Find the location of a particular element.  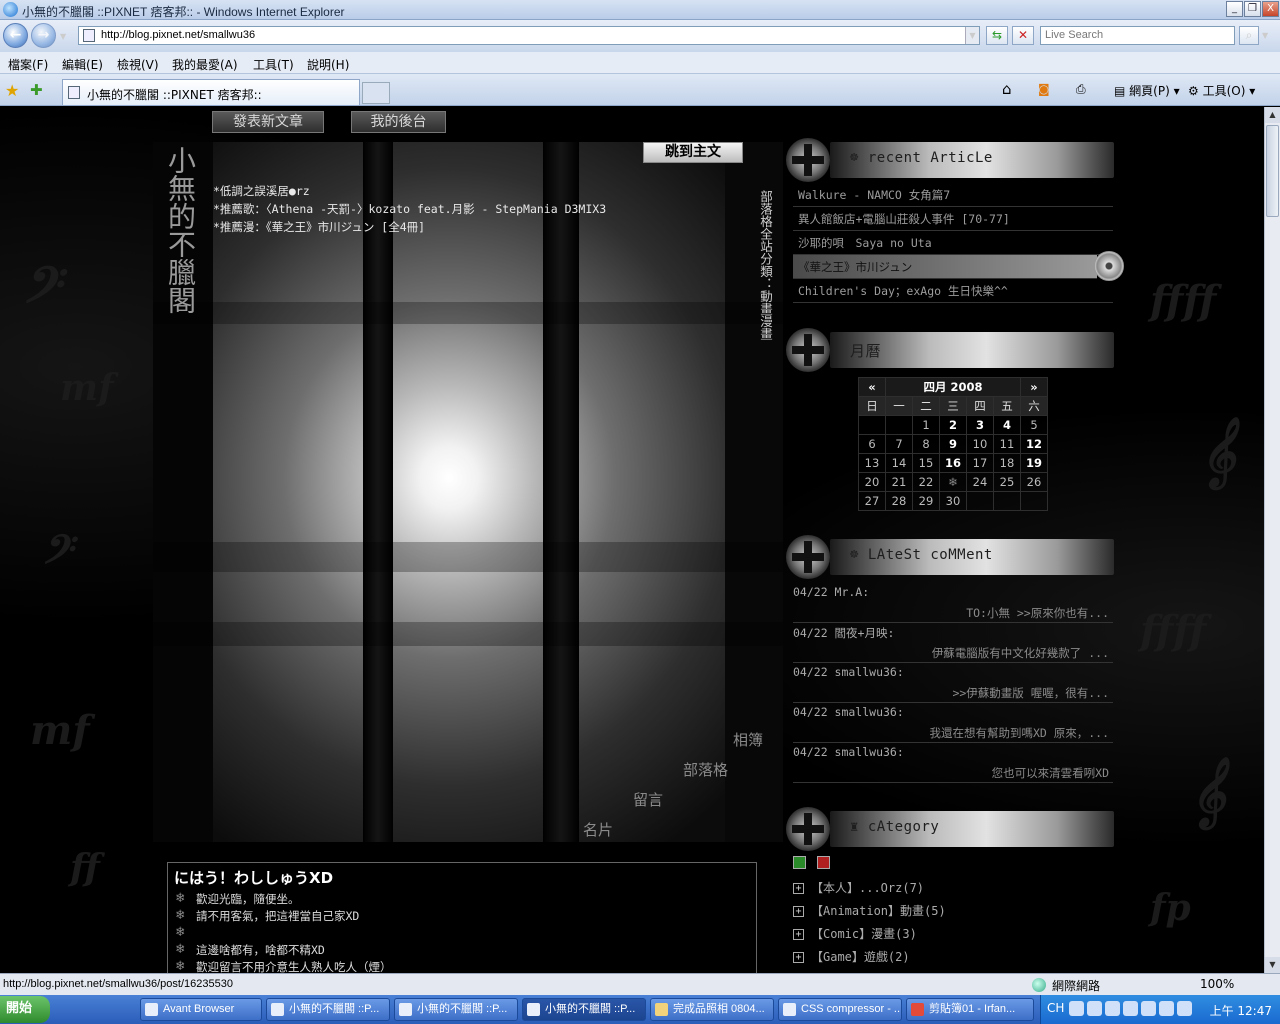

category-item: + 【本人】...Orz(7) is located at coordinates (858, 887).